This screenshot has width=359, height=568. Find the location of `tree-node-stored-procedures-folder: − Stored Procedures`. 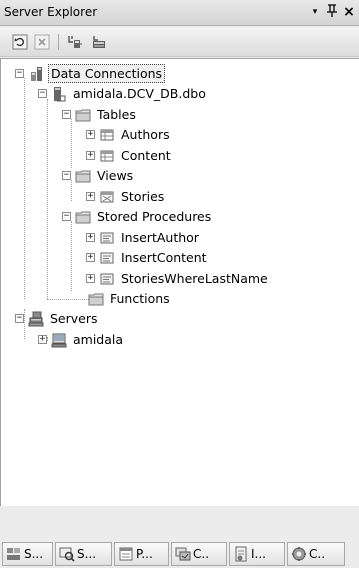

tree-node-stored-procedures-folder: − Stored Procedures is located at coordinates (137, 216).